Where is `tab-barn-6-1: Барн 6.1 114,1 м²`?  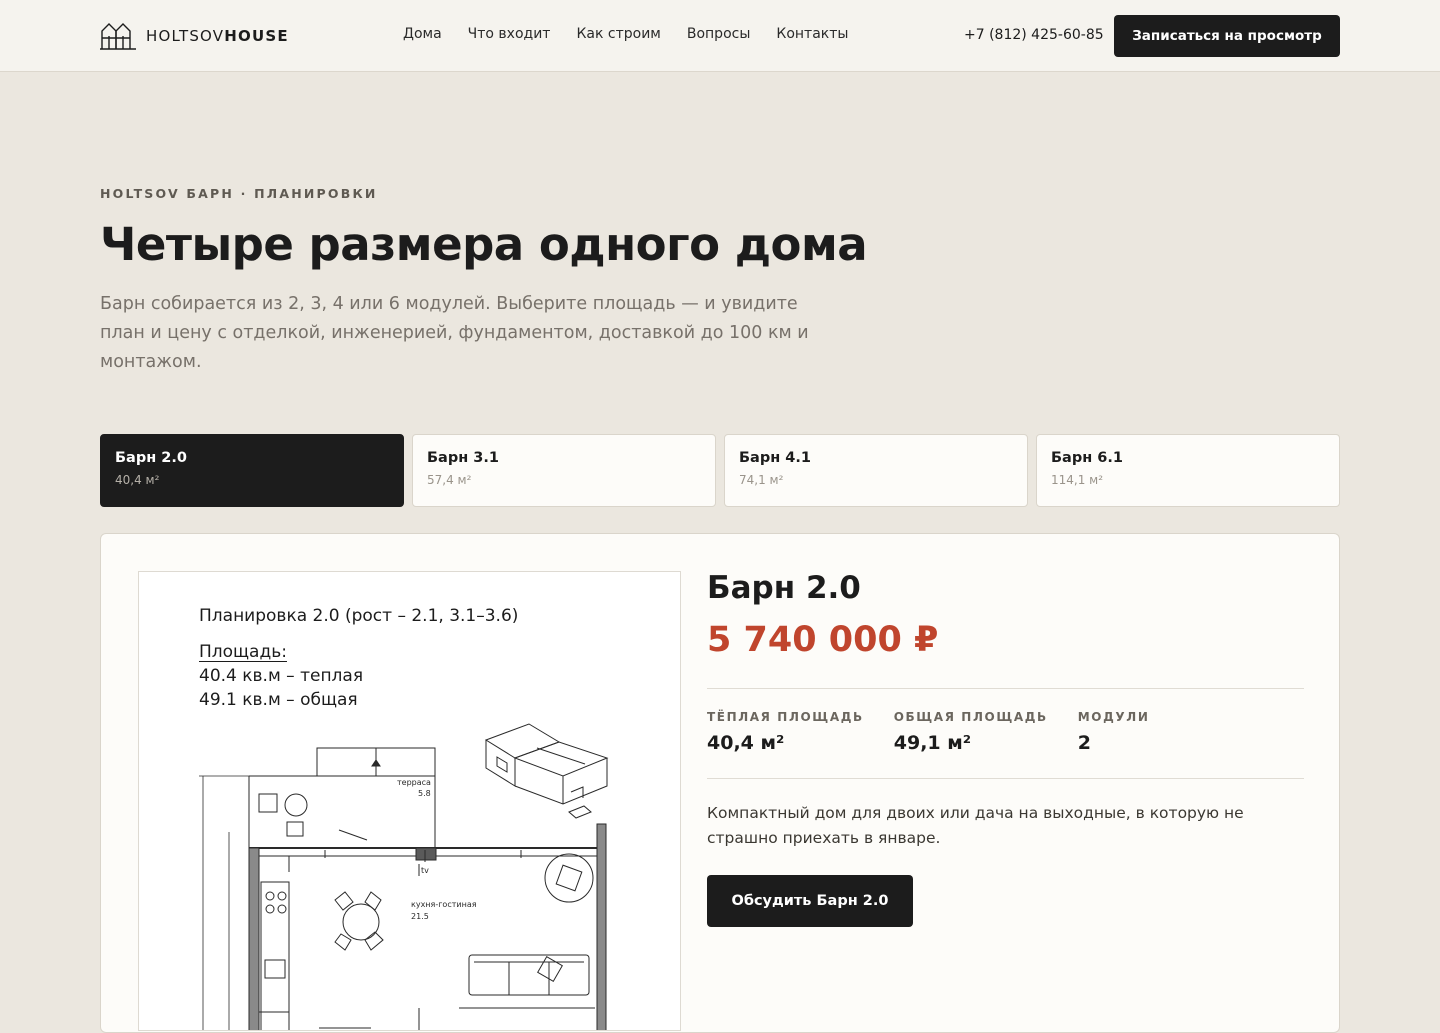 tab-barn-6-1: Барн 6.1 114,1 м² is located at coordinates (1188, 470).